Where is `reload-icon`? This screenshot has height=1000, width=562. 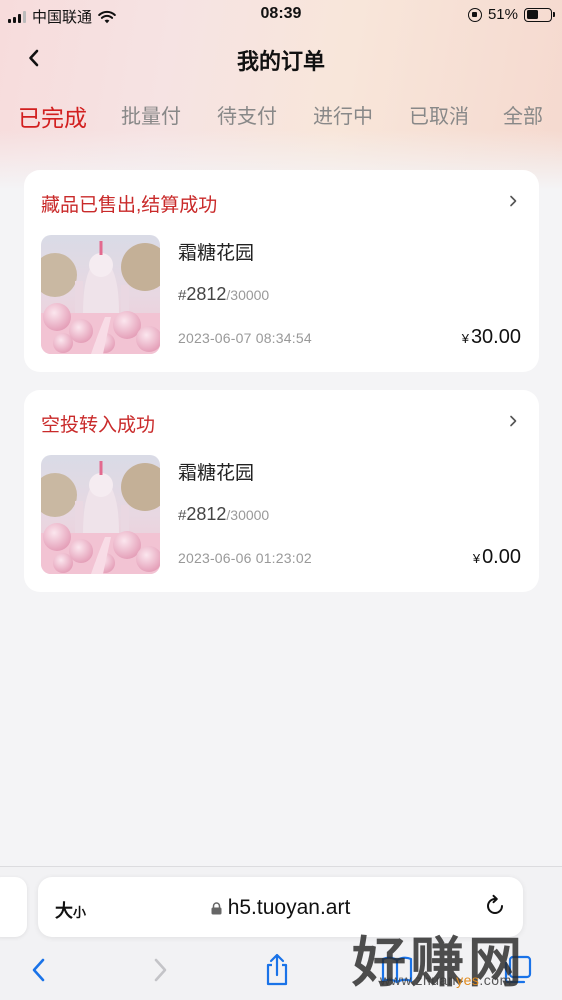
reload-icon is located at coordinates (495, 906).